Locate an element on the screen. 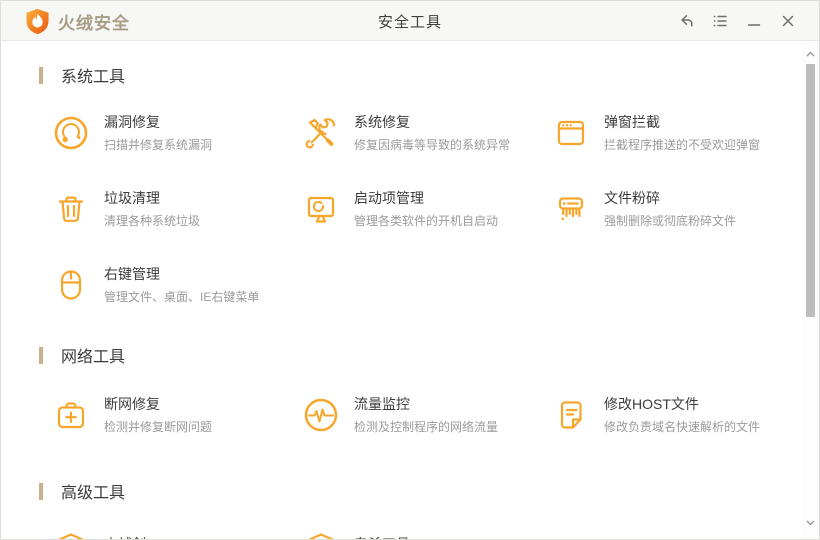 The height and width of the screenshot is (540, 820). tool-huorong-sword: 火绒剑 is located at coordinates (178, 535).